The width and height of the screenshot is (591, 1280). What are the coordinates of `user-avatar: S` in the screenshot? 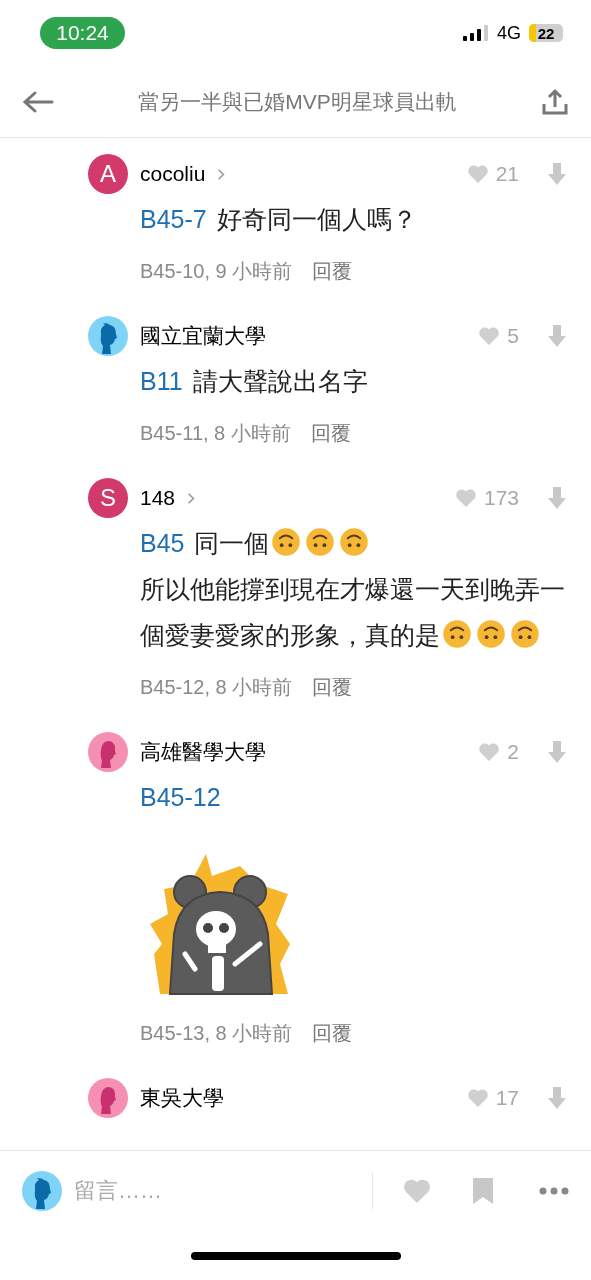 It's located at (108, 498).